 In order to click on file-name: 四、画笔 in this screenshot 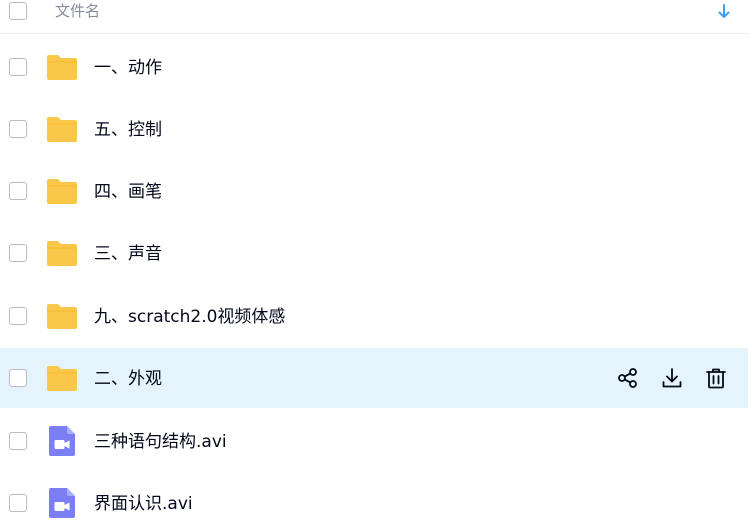, I will do `click(128, 192)`.